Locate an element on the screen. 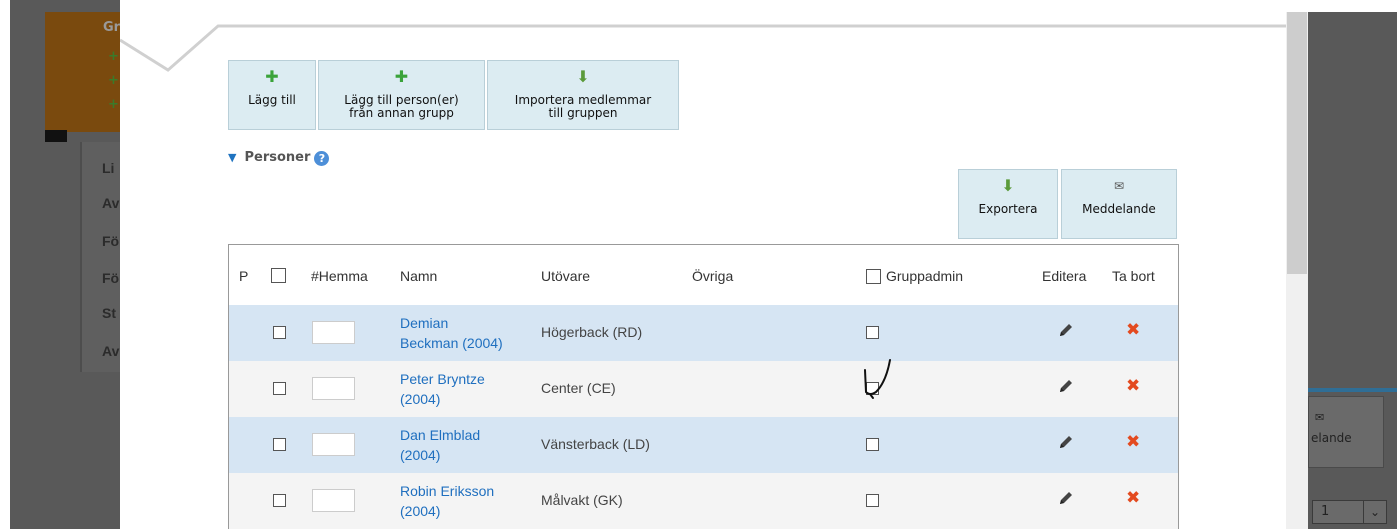  background-tab is located at coordinates (56, 136).